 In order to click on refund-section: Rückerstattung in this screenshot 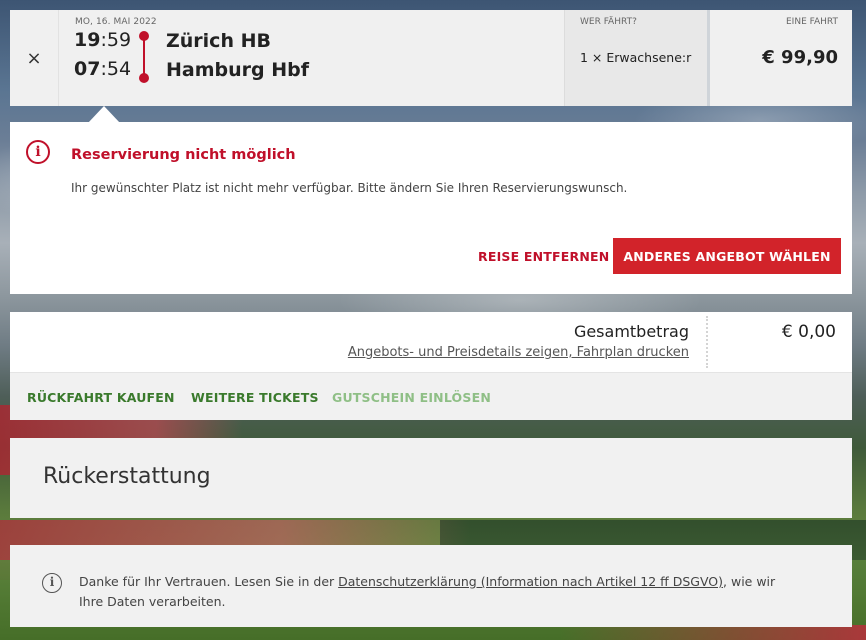, I will do `click(431, 478)`.